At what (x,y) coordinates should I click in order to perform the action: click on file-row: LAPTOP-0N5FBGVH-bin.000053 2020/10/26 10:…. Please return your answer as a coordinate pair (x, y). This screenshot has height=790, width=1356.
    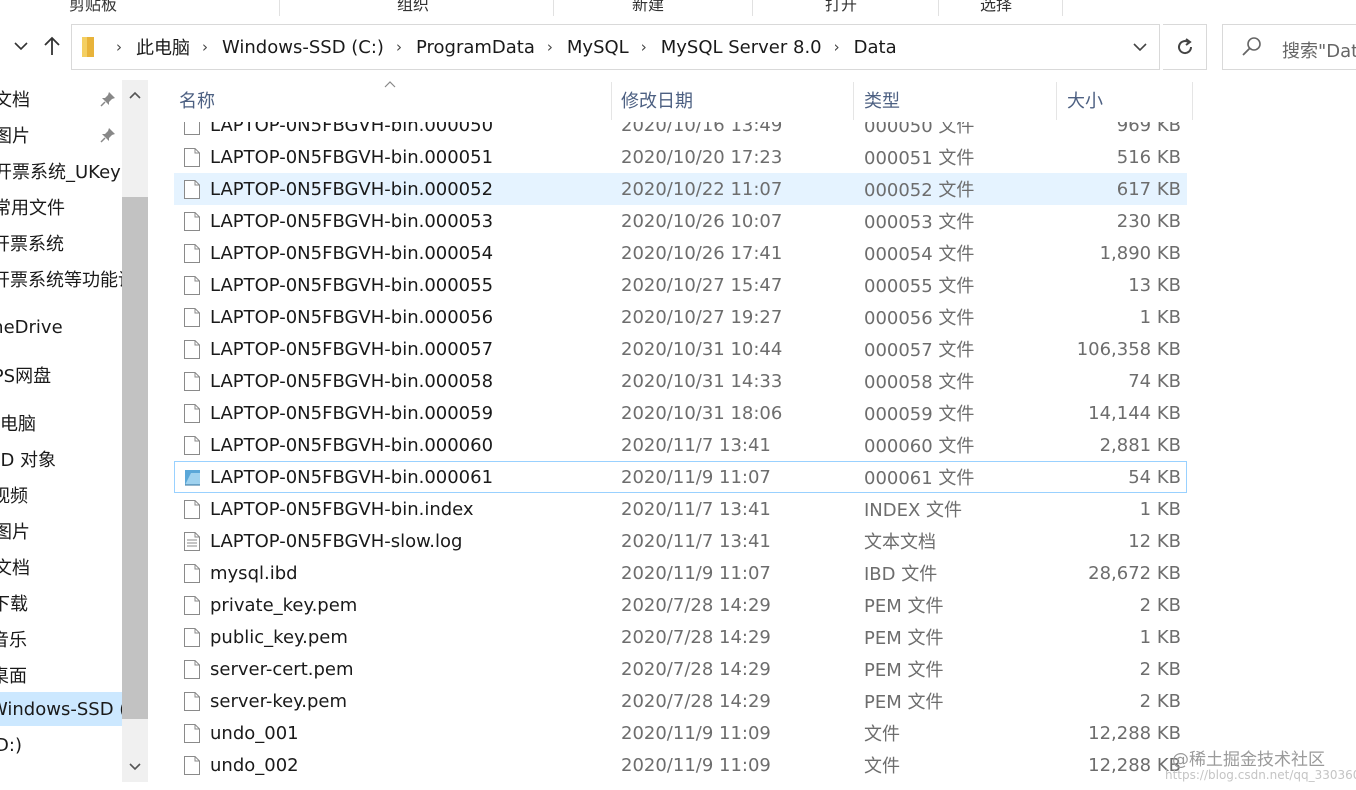
    Looking at the image, I should click on (680, 221).